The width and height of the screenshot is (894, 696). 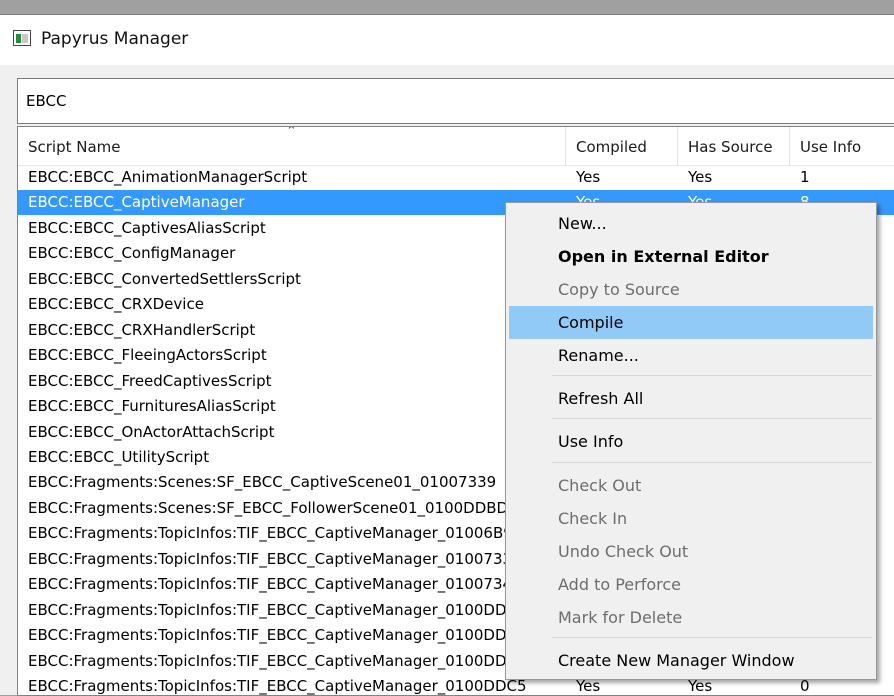 I want to click on title-bar: Papyrus Manager, so click(x=447, y=40).